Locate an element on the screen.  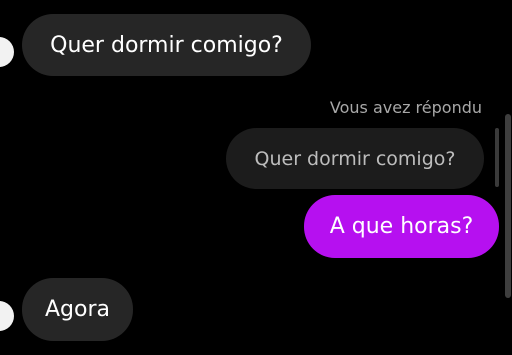
message-text: A que horas? is located at coordinates (401, 226).